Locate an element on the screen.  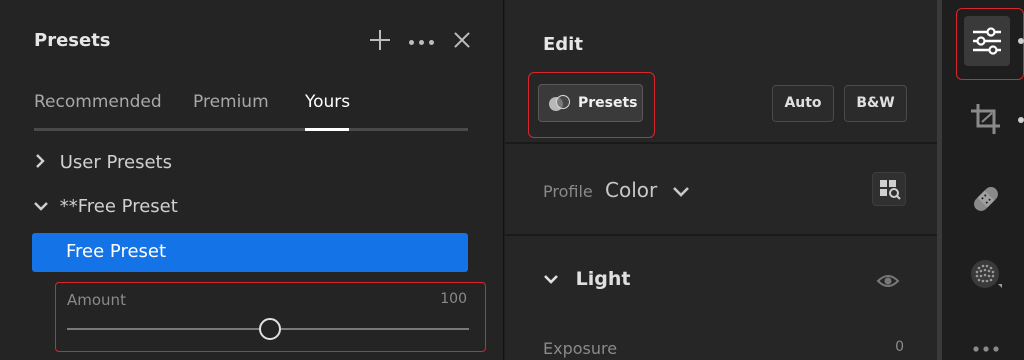
exposure-label: Exposure is located at coordinates (580, 348).